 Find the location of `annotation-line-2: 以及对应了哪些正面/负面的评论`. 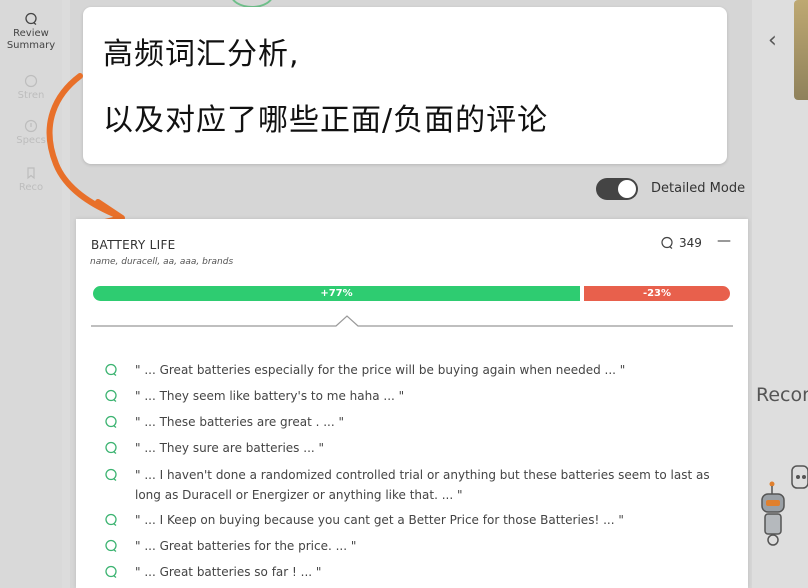

annotation-line-2: 以及对应了哪些正面/负面的评论 is located at coordinates (326, 120).